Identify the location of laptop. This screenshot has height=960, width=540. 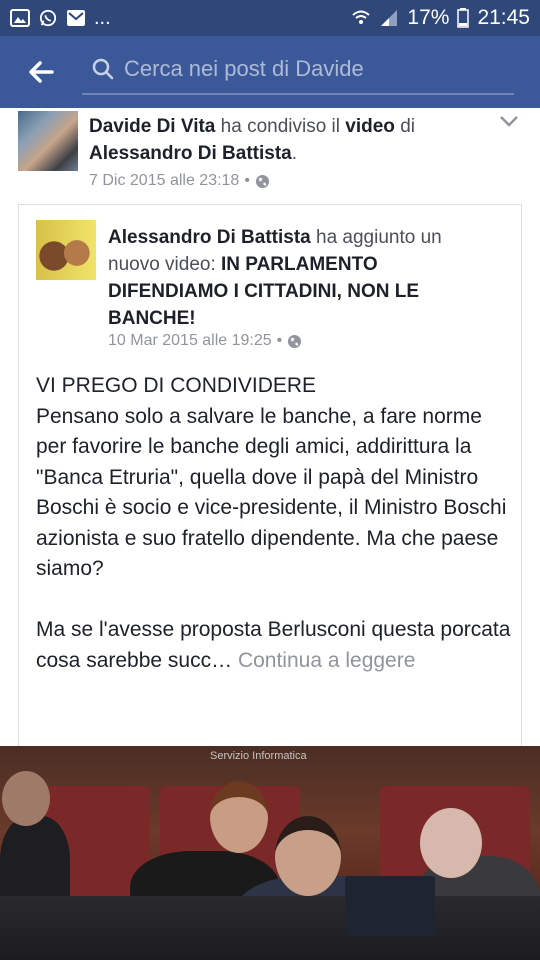
(390, 906).